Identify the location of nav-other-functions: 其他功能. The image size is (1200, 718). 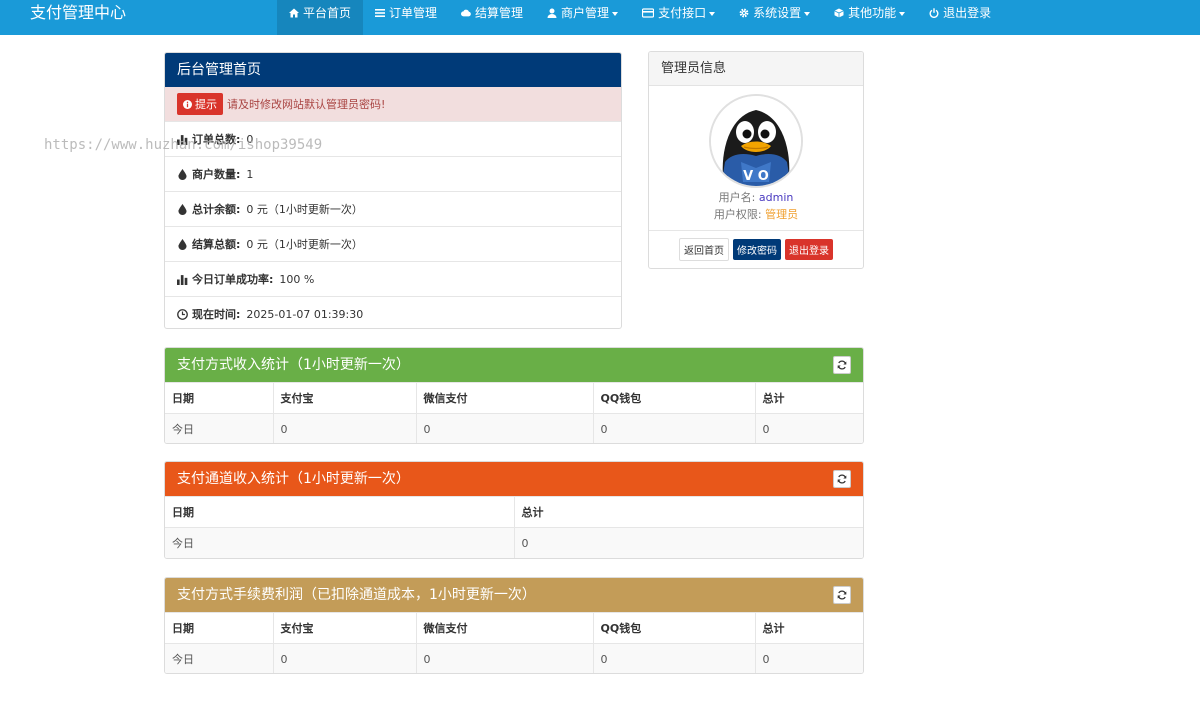
(869, 17).